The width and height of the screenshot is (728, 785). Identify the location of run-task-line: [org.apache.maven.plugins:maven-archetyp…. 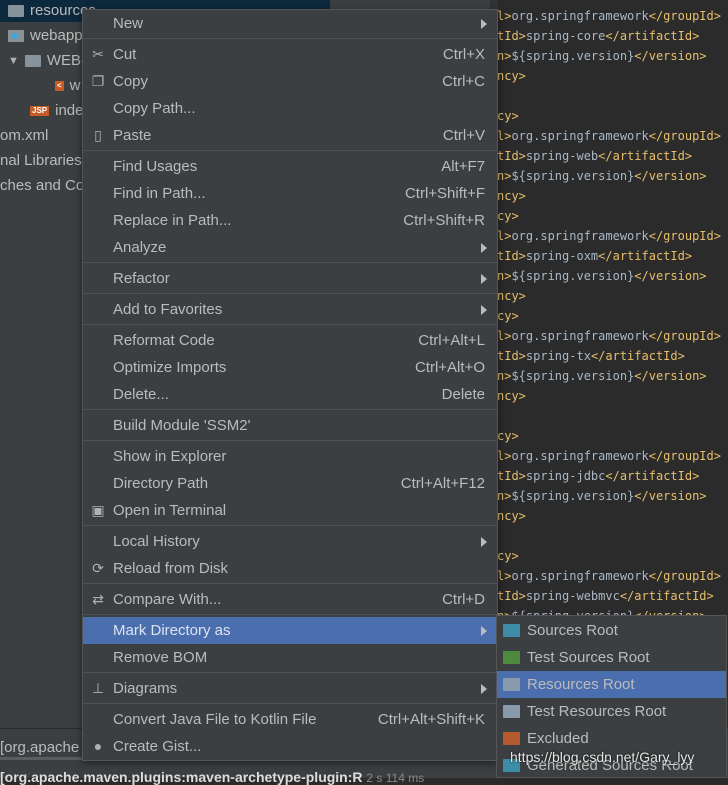
(212, 777).